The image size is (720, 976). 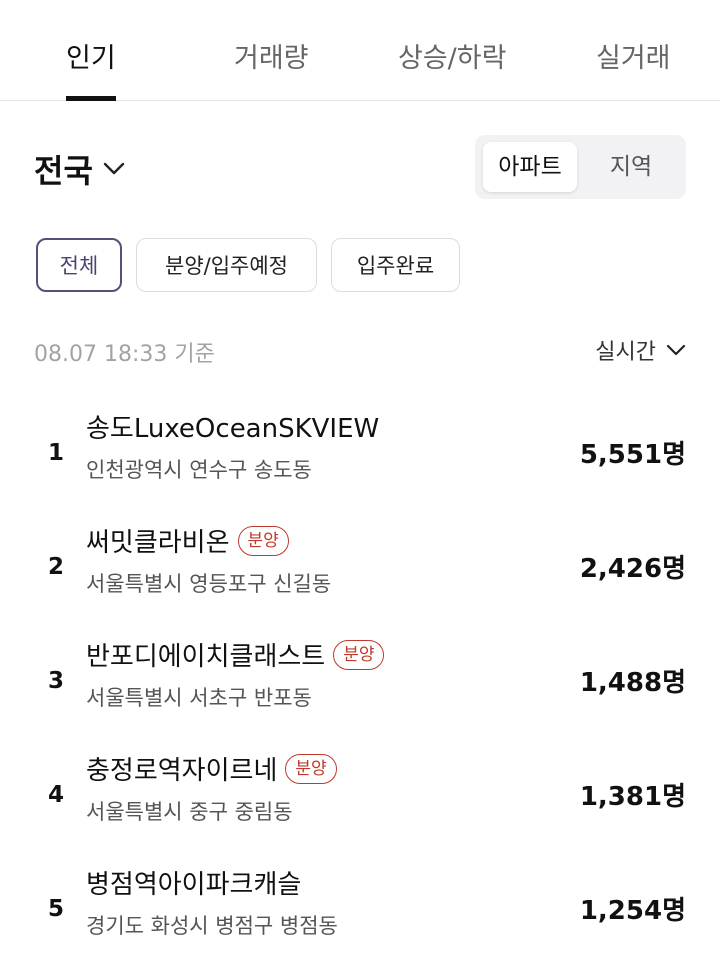 What do you see at coordinates (124, 354) in the screenshot?
I see `timestamp: 08.07 18:33 기준` at bounding box center [124, 354].